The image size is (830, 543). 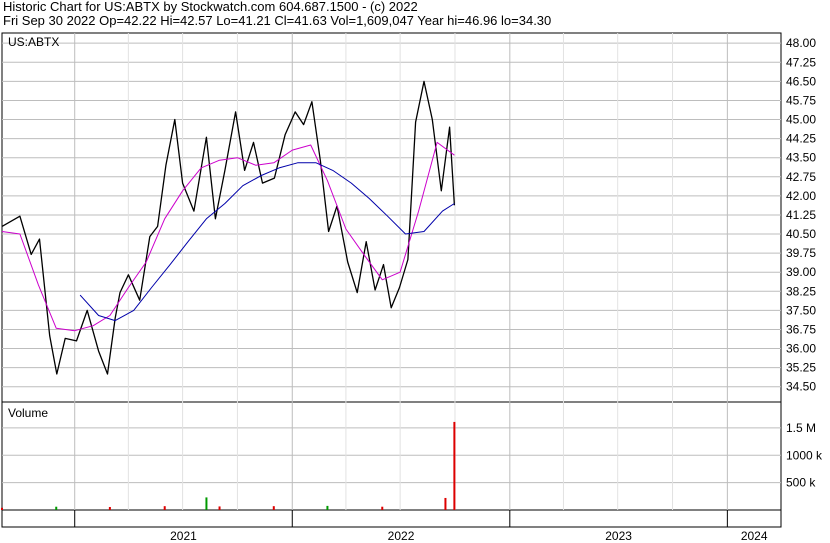 What do you see at coordinates (801, 215) in the screenshot?
I see `price-tick-label: 41.25` at bounding box center [801, 215].